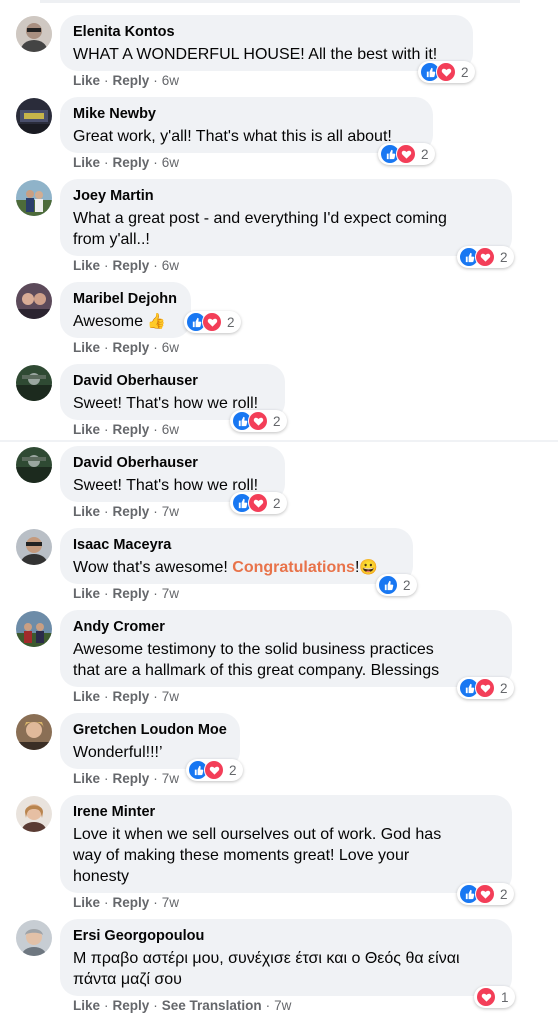 The height and width of the screenshot is (1024, 558). I want to click on commenter-name: Maribel Dejohn, so click(125, 299).